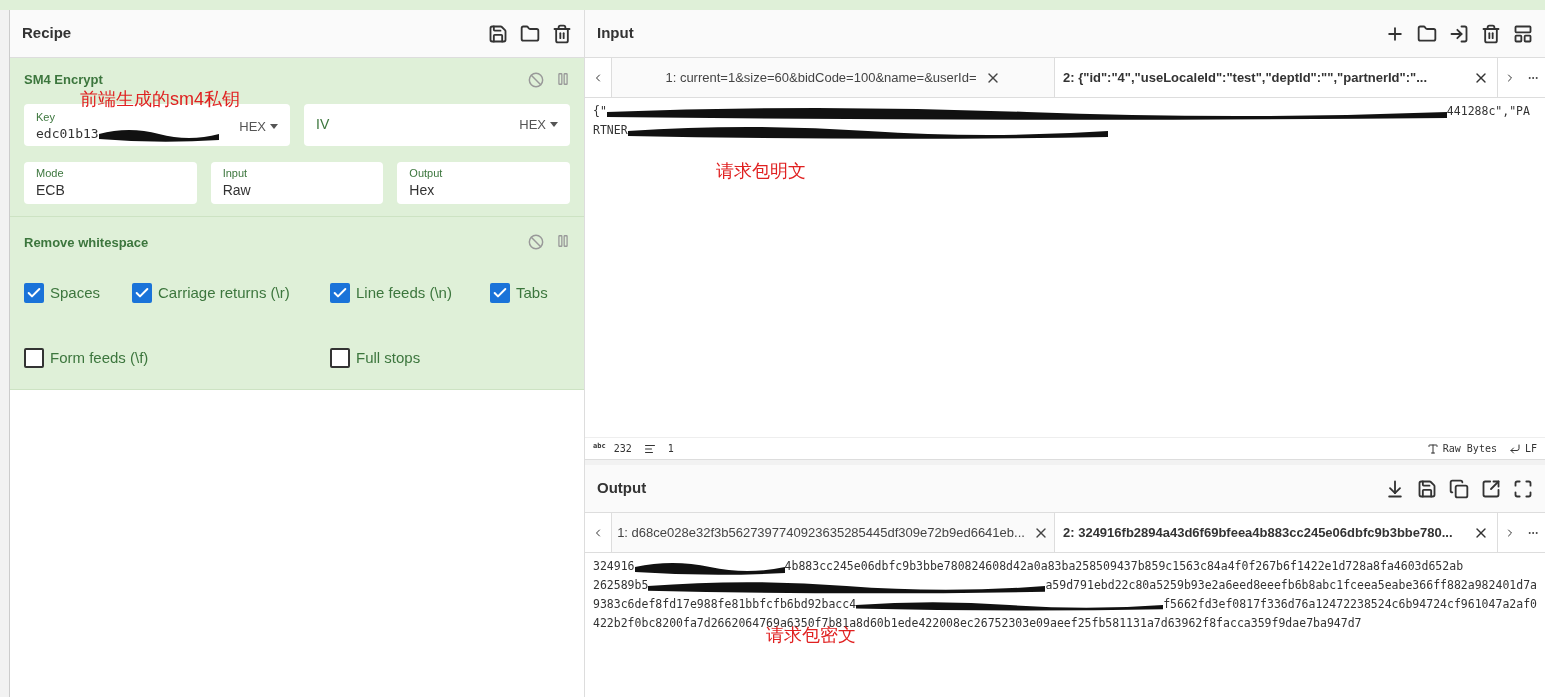 This screenshot has height=697, width=1545. What do you see at coordinates (297, 182) in the screenshot?
I see `field: Input Raw` at bounding box center [297, 182].